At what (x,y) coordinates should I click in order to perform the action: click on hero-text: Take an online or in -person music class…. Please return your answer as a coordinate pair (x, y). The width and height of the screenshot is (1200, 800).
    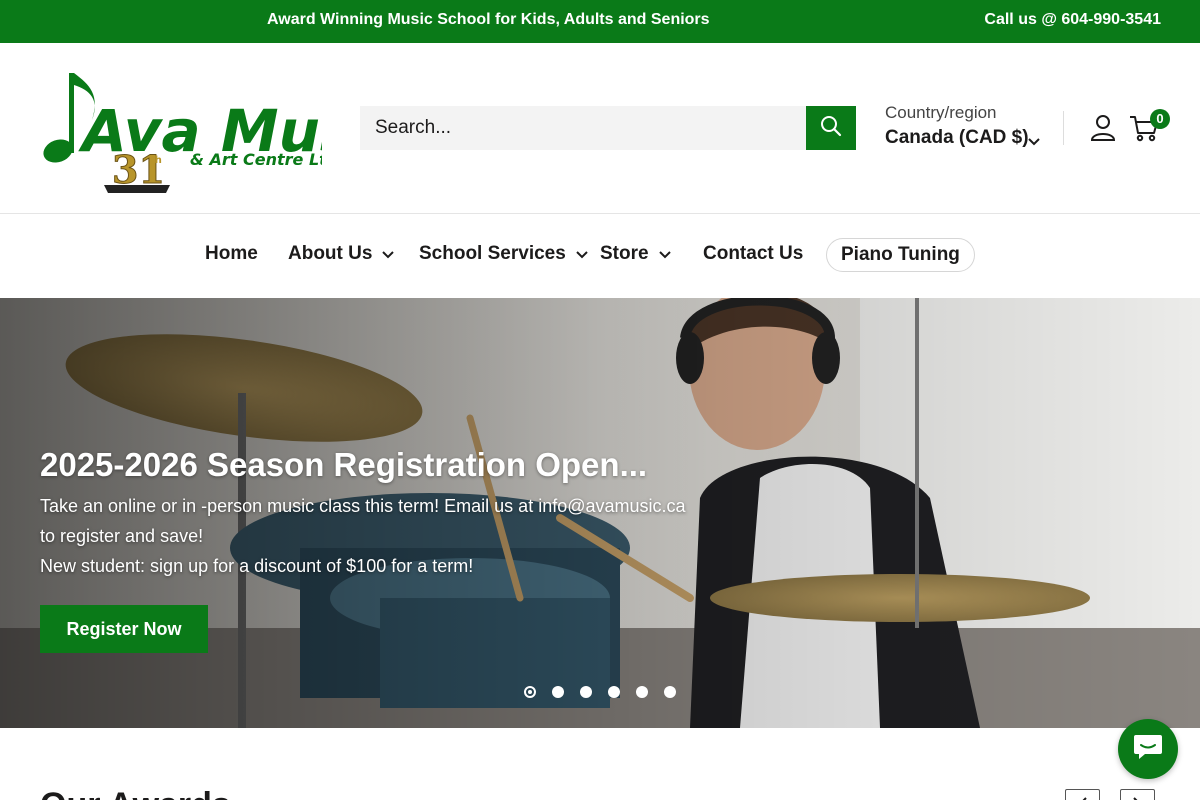
    Looking at the image, I should click on (370, 536).